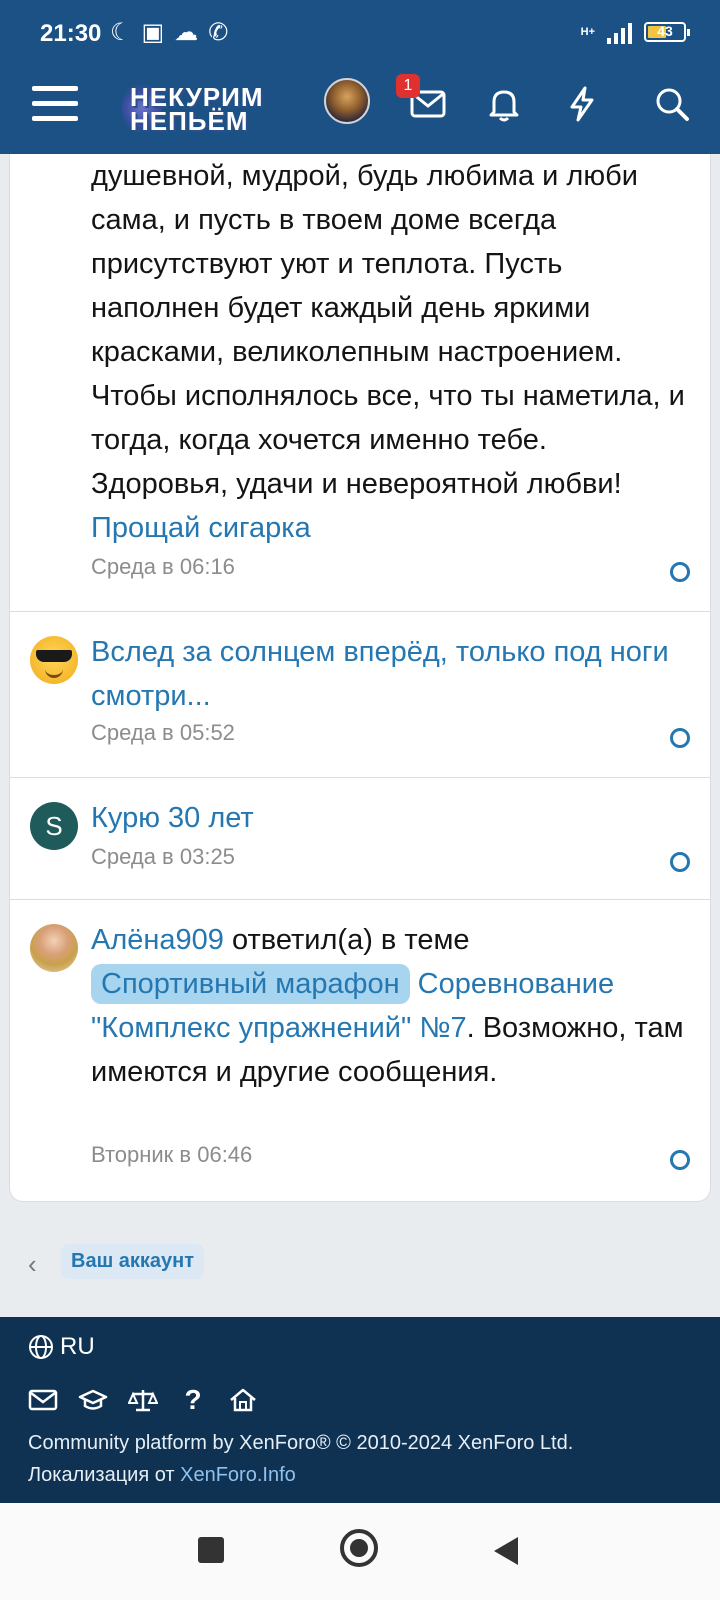 The image size is (720, 1600). What do you see at coordinates (300, 1475) in the screenshot?
I see `localization-line: Локализация от XenForo.Info` at bounding box center [300, 1475].